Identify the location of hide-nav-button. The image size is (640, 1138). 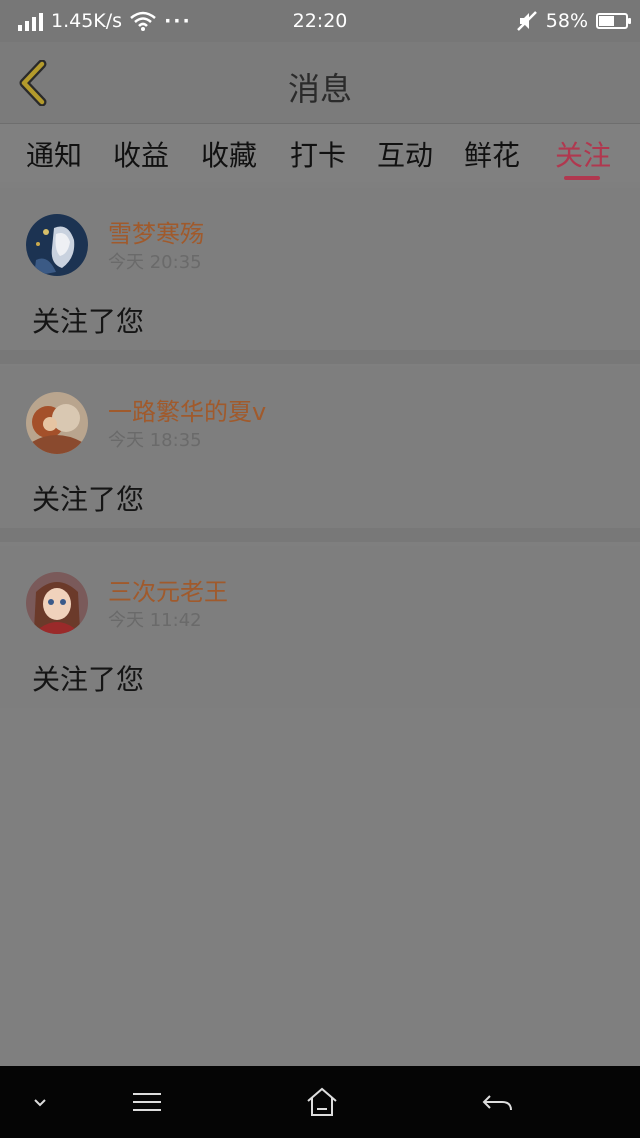
(40, 1102).